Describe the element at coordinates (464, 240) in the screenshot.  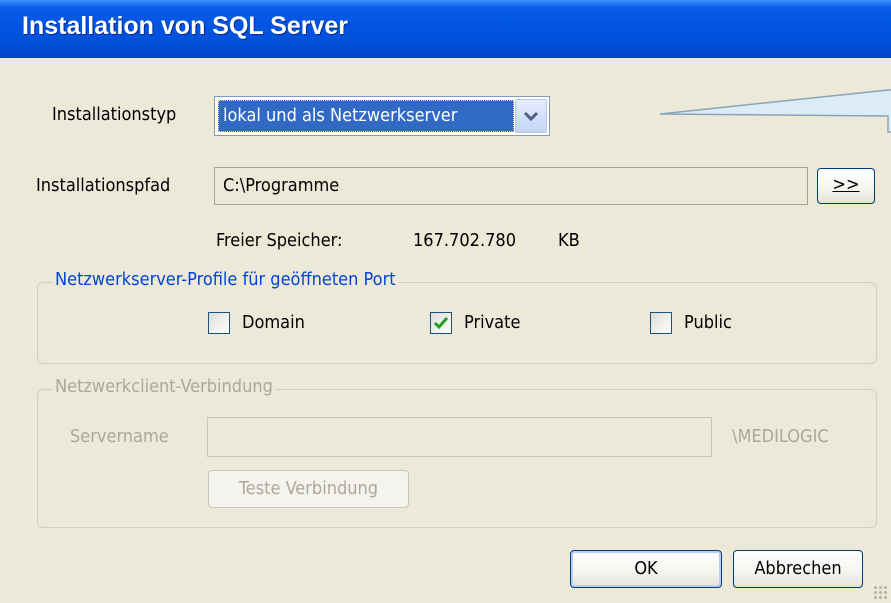
I see `free-space-value: 167.702.780` at that location.